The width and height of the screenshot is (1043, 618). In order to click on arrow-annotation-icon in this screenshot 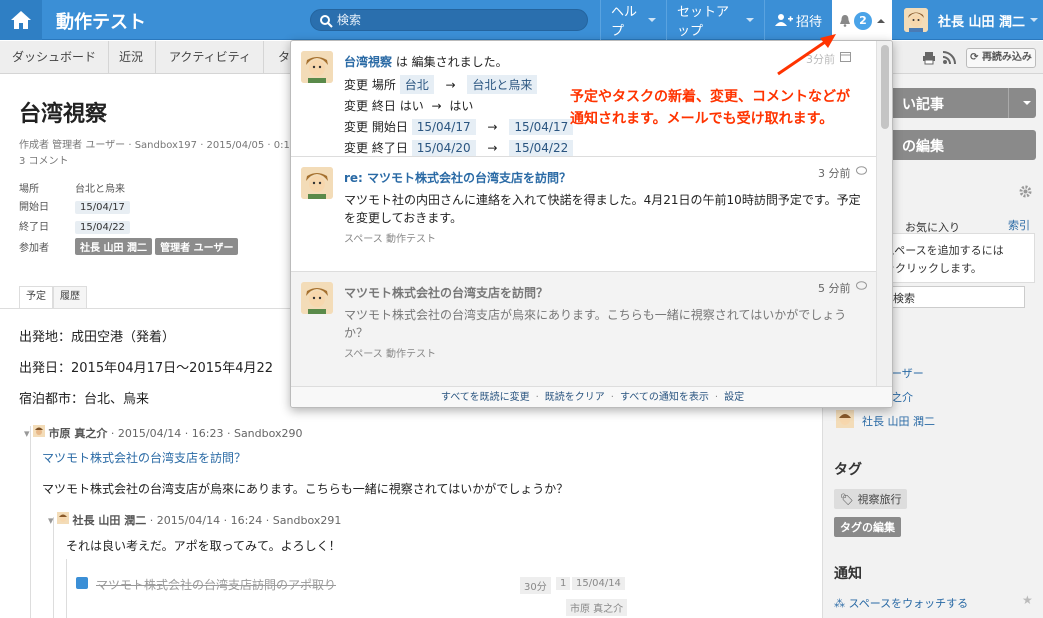, I will do `click(806, 55)`.